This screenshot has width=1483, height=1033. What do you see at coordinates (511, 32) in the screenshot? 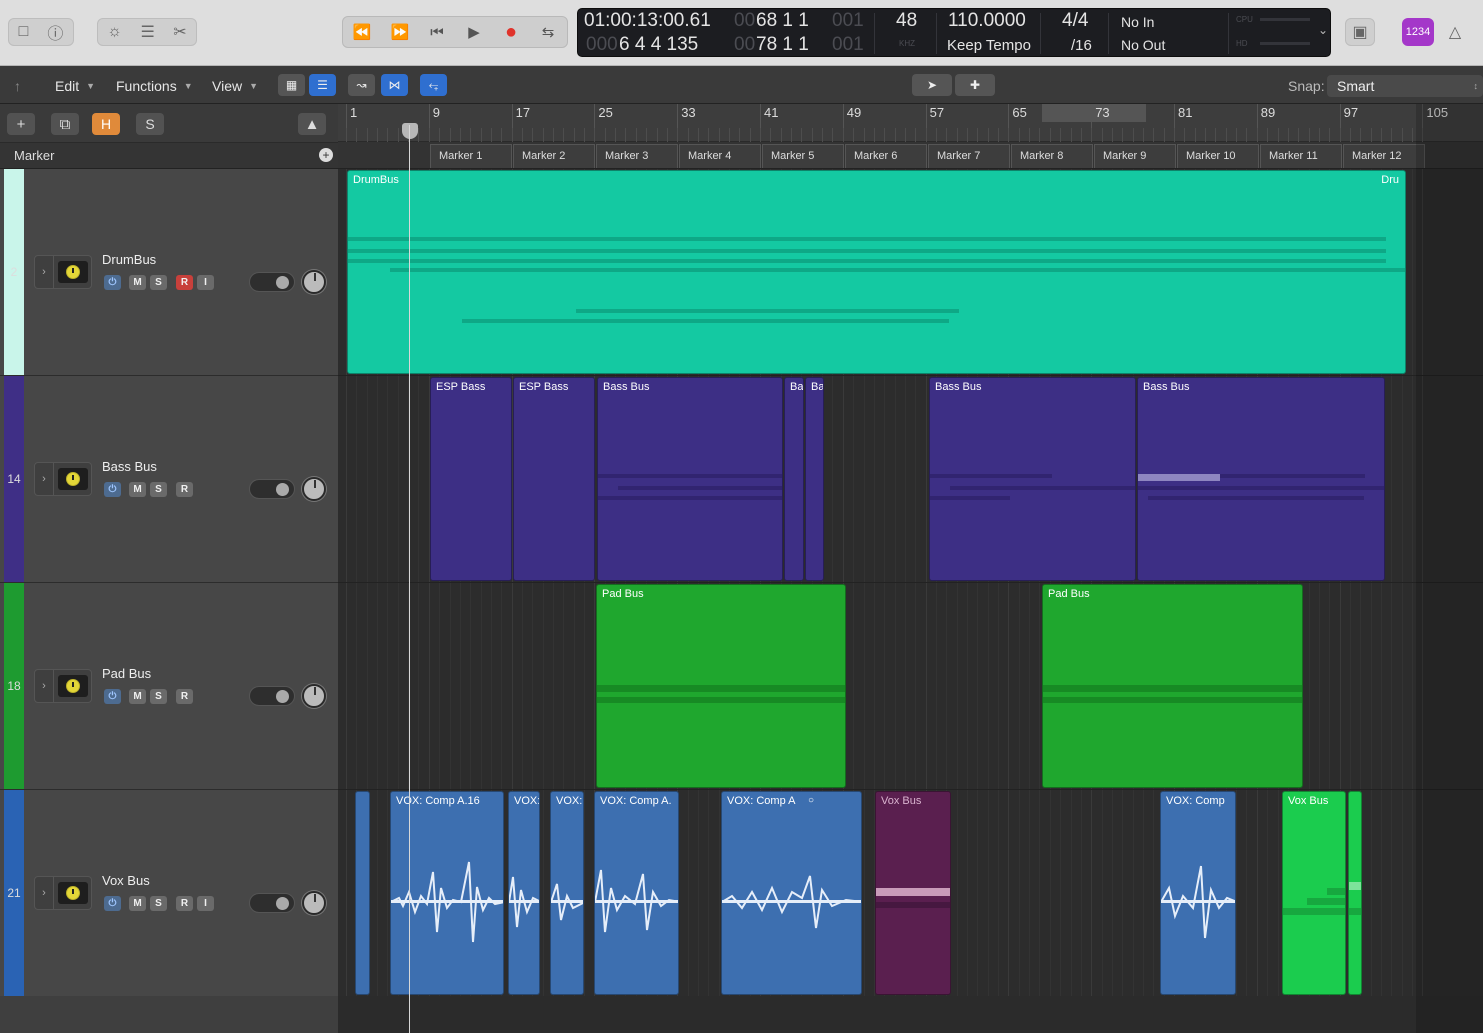
I see `record-button: ●` at bounding box center [511, 32].